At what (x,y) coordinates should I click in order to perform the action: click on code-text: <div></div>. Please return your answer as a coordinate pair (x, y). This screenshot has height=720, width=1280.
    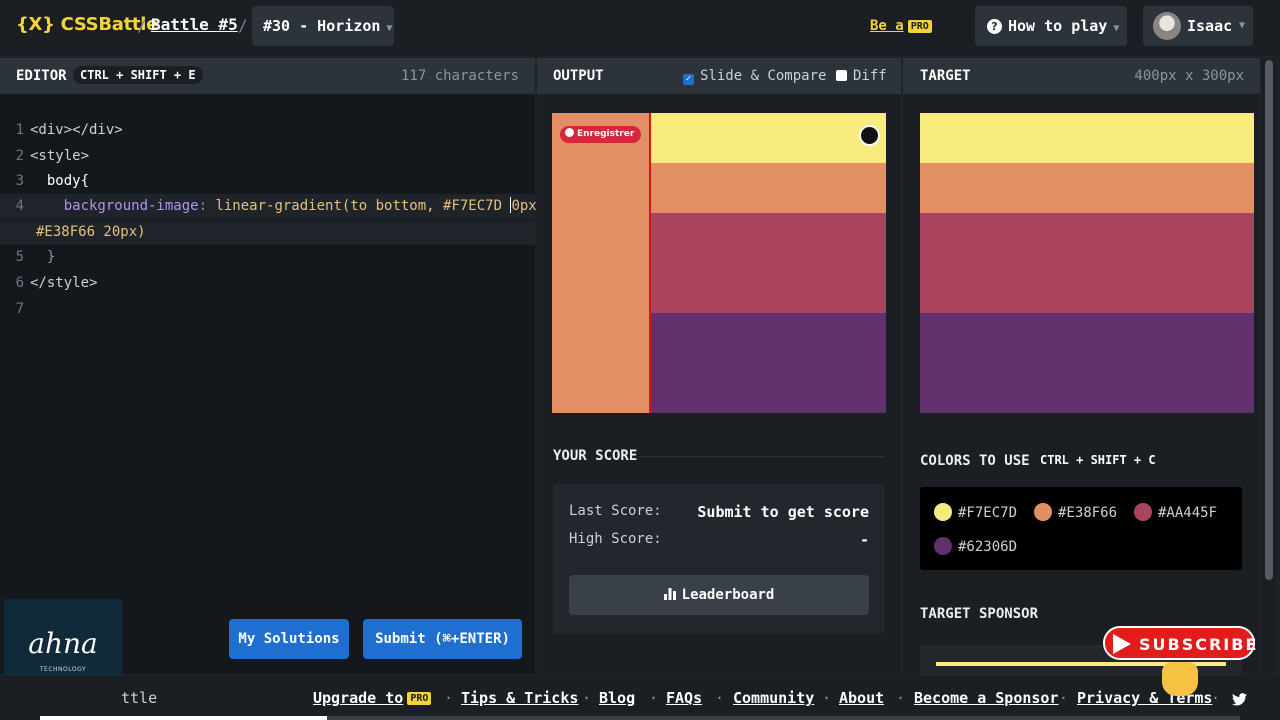
    Looking at the image, I should click on (76, 130).